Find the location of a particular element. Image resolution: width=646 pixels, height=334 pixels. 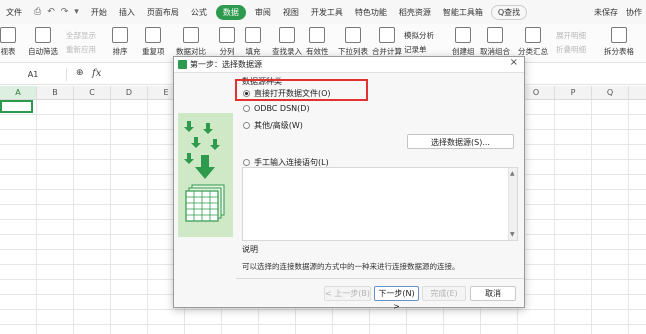

tab-review: 审阅 is located at coordinates (263, 12).